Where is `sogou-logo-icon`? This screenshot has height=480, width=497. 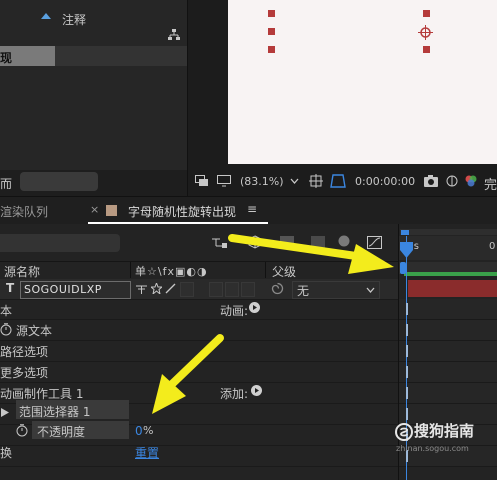 sogou-logo-icon is located at coordinates (404, 432).